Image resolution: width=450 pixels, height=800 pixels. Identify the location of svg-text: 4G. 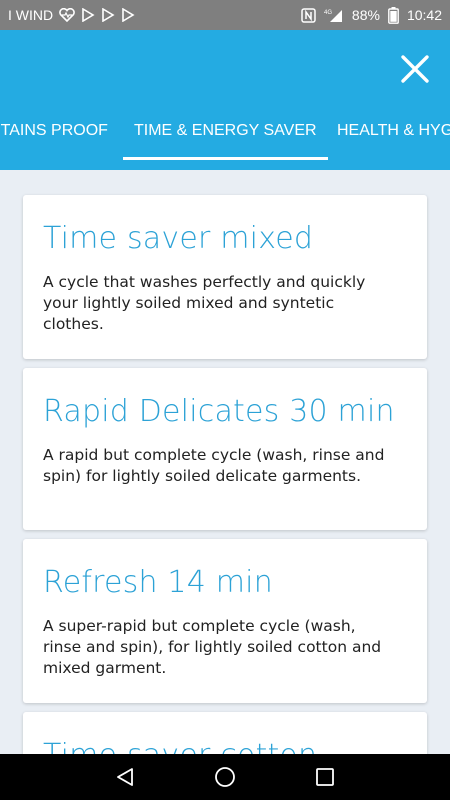
(328, 13).